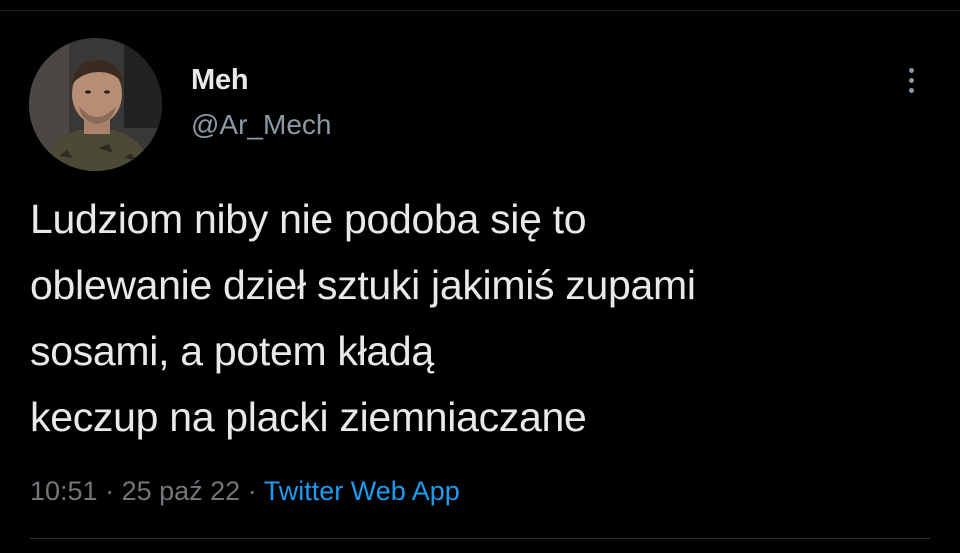 The width and height of the screenshot is (960, 553). I want to click on avatar, so click(95, 104).